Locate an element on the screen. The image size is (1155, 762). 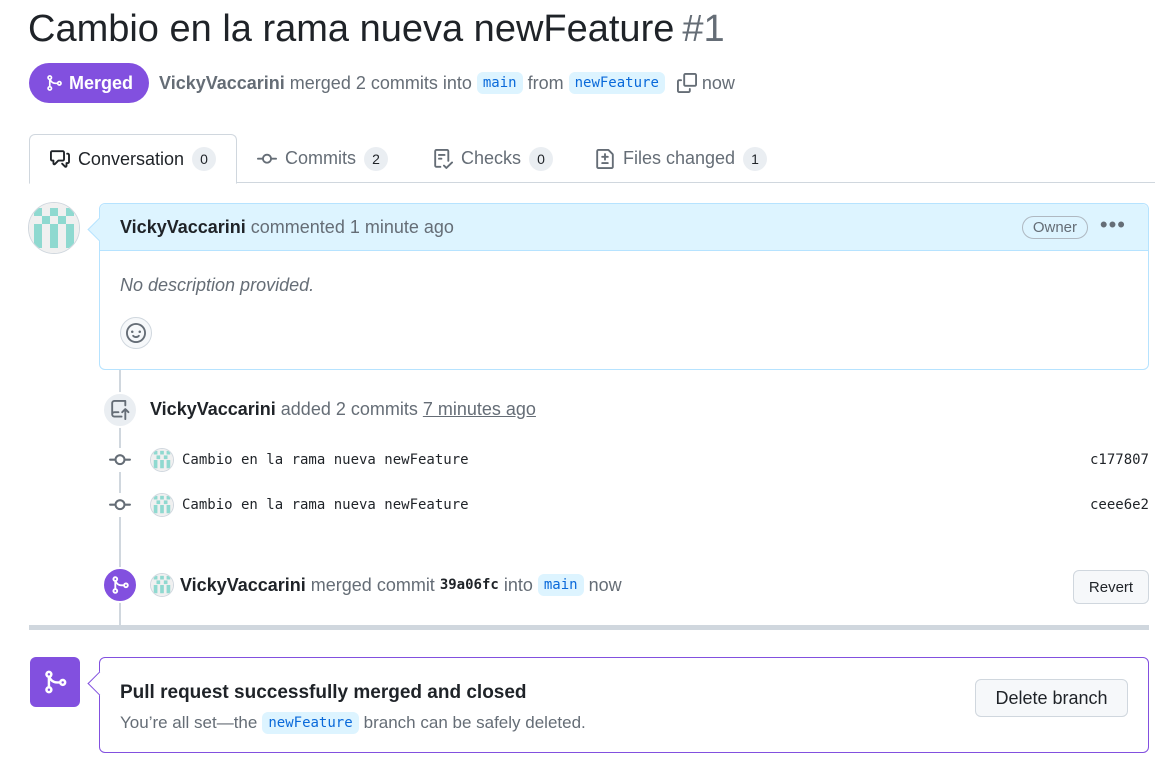
commit-sha-link: ceee6e2 is located at coordinates (1119, 505).